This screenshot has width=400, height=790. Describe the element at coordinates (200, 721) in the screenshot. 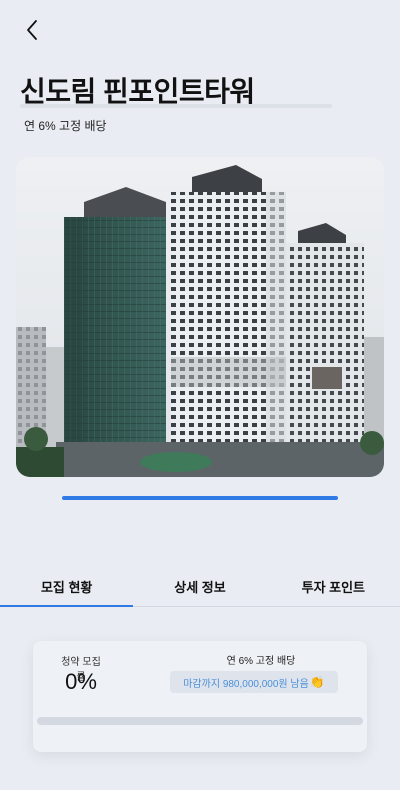

I see `subscription-progress-bar` at that location.